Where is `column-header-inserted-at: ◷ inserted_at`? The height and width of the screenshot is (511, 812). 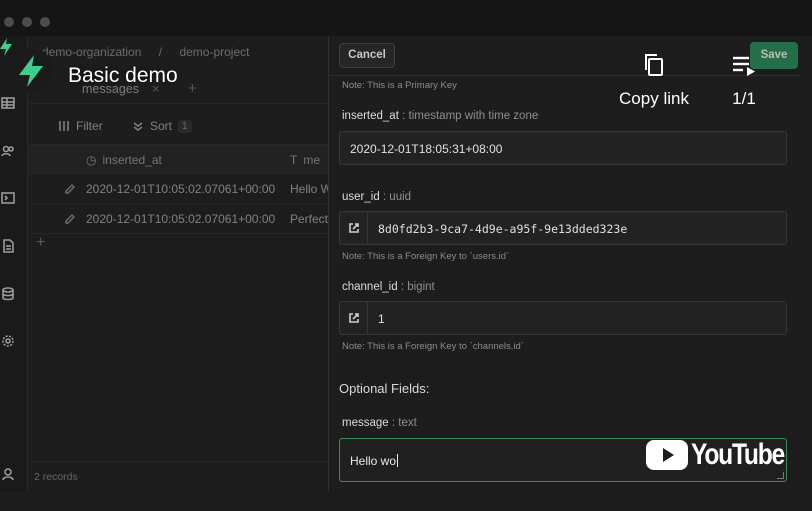 column-header-inserted-at: ◷ inserted_at is located at coordinates (124, 160).